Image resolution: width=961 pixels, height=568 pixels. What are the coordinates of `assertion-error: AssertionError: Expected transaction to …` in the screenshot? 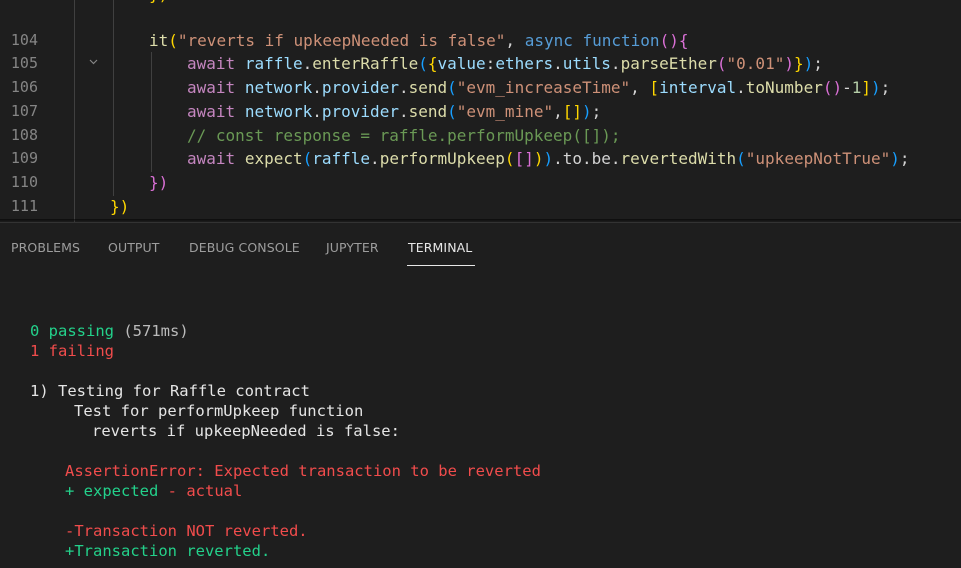 It's located at (303, 471).